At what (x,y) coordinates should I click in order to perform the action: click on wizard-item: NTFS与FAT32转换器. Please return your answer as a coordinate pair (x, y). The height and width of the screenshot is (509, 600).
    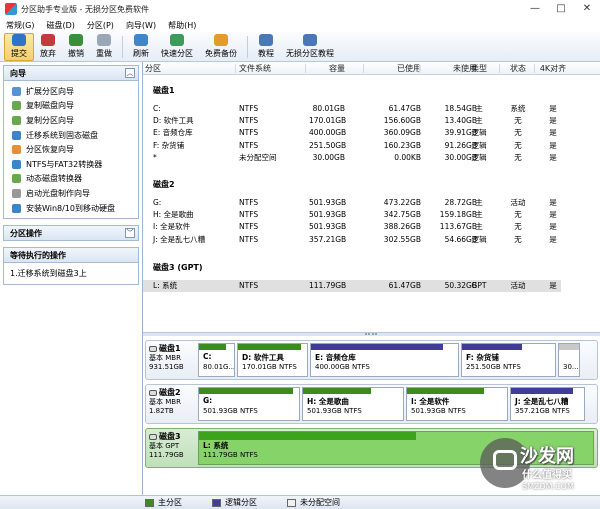
    Looking at the image, I should click on (75, 164).